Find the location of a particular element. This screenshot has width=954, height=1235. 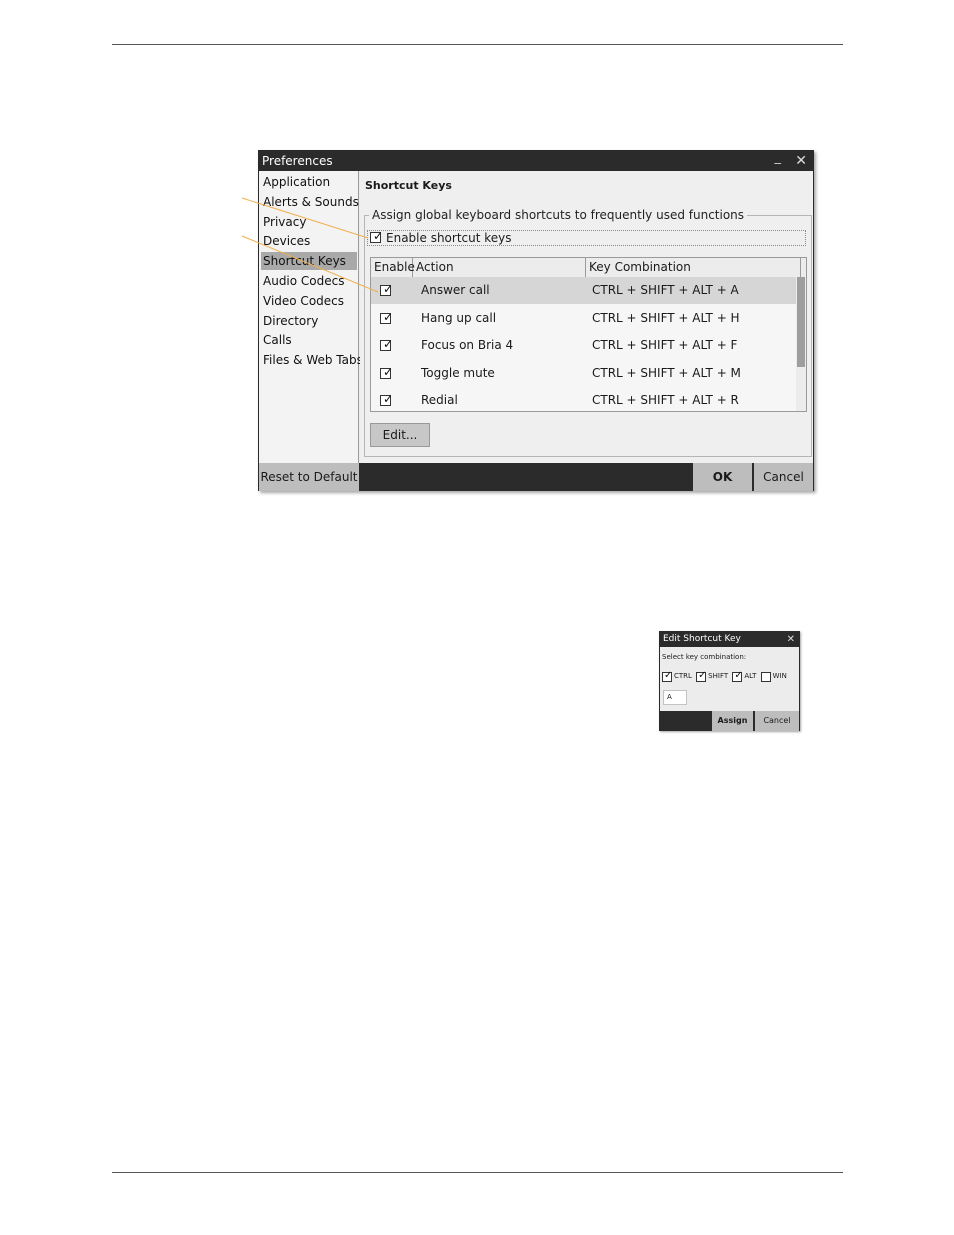

enable-shortcut-keys-check: ✓ is located at coordinates (377, 236).